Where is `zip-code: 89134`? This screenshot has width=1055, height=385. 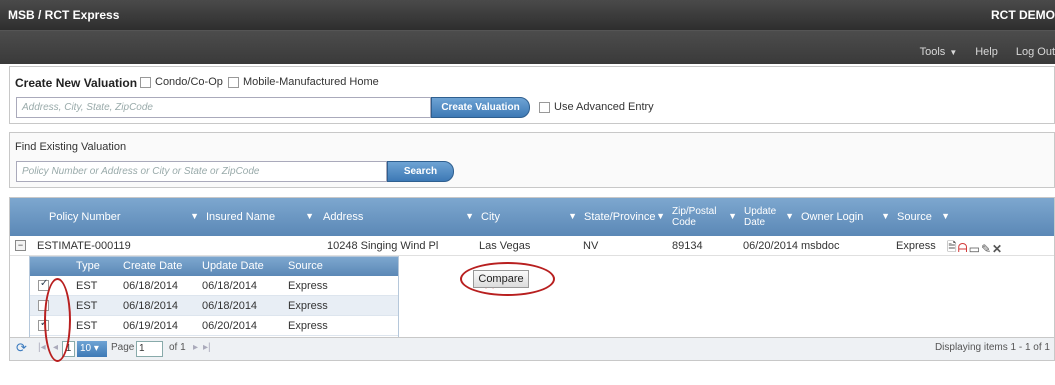
zip-code: 89134 is located at coordinates (687, 246).